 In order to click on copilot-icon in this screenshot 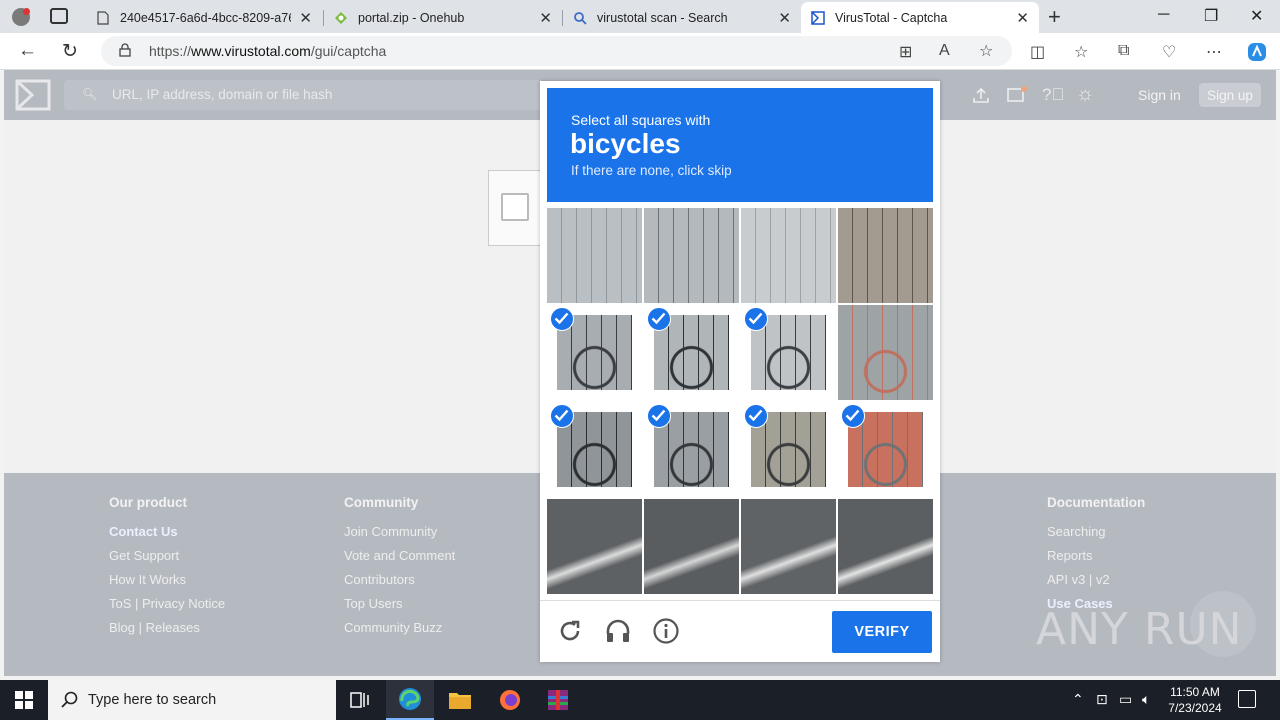, I will do `click(1257, 52)`.